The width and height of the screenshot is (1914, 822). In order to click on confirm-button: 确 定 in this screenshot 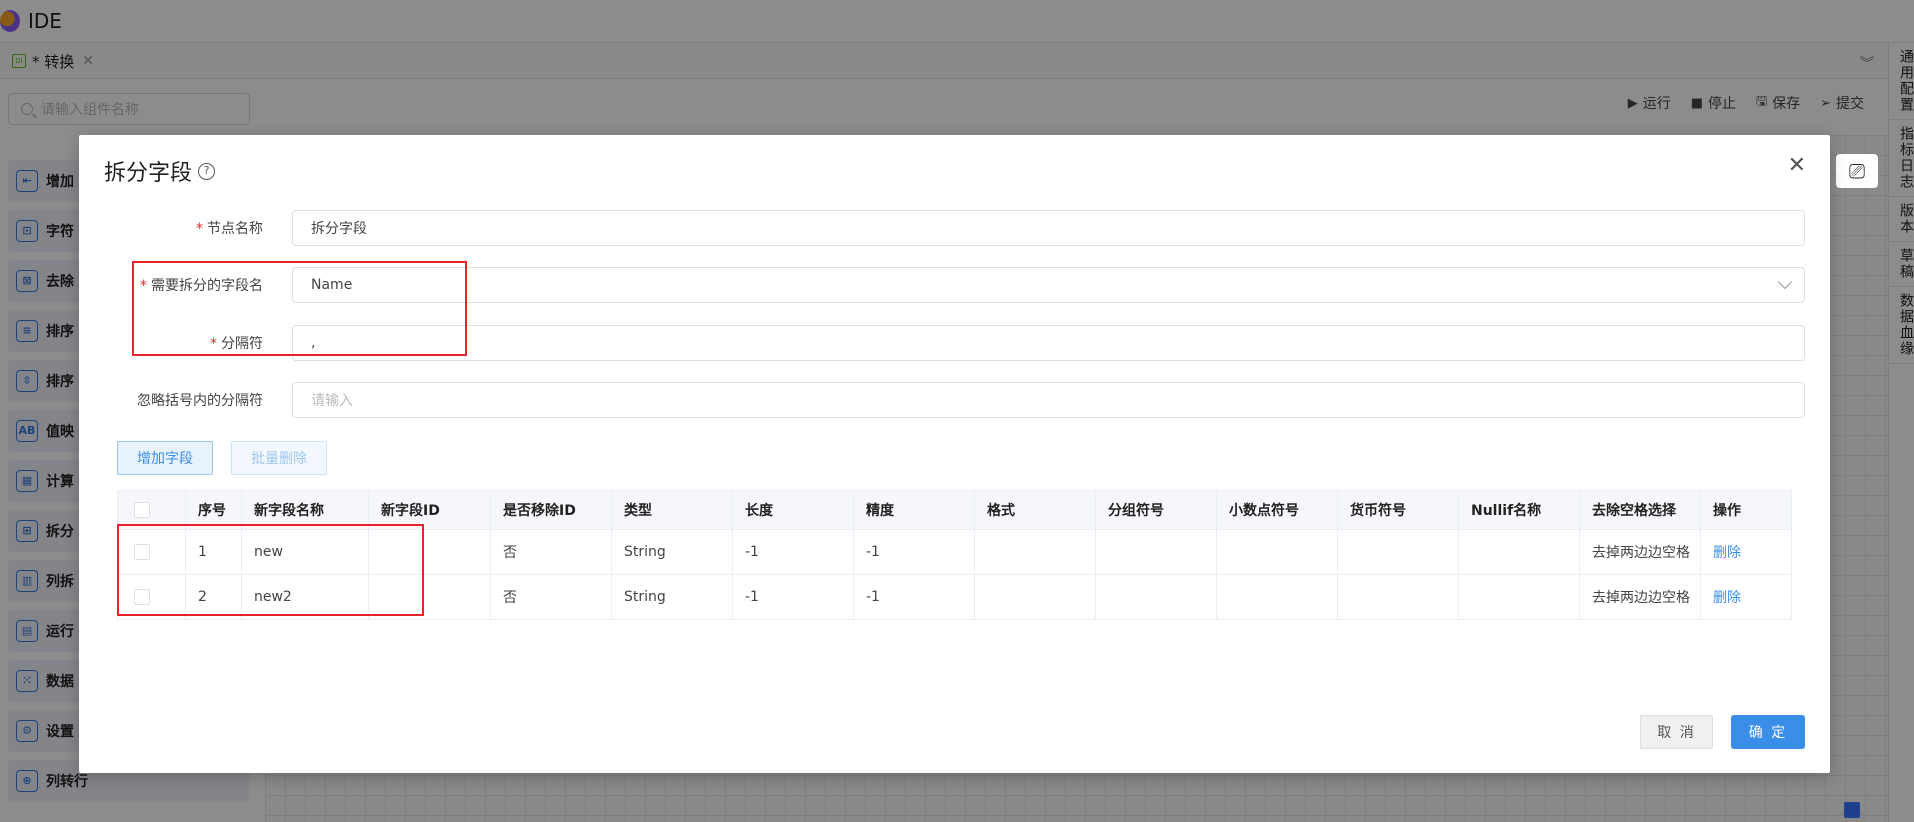, I will do `click(1768, 732)`.